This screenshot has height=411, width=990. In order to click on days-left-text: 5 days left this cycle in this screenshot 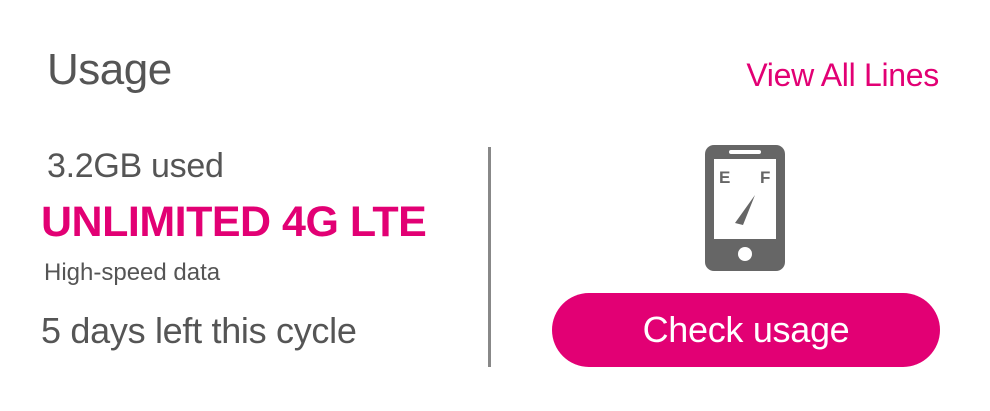, I will do `click(199, 330)`.